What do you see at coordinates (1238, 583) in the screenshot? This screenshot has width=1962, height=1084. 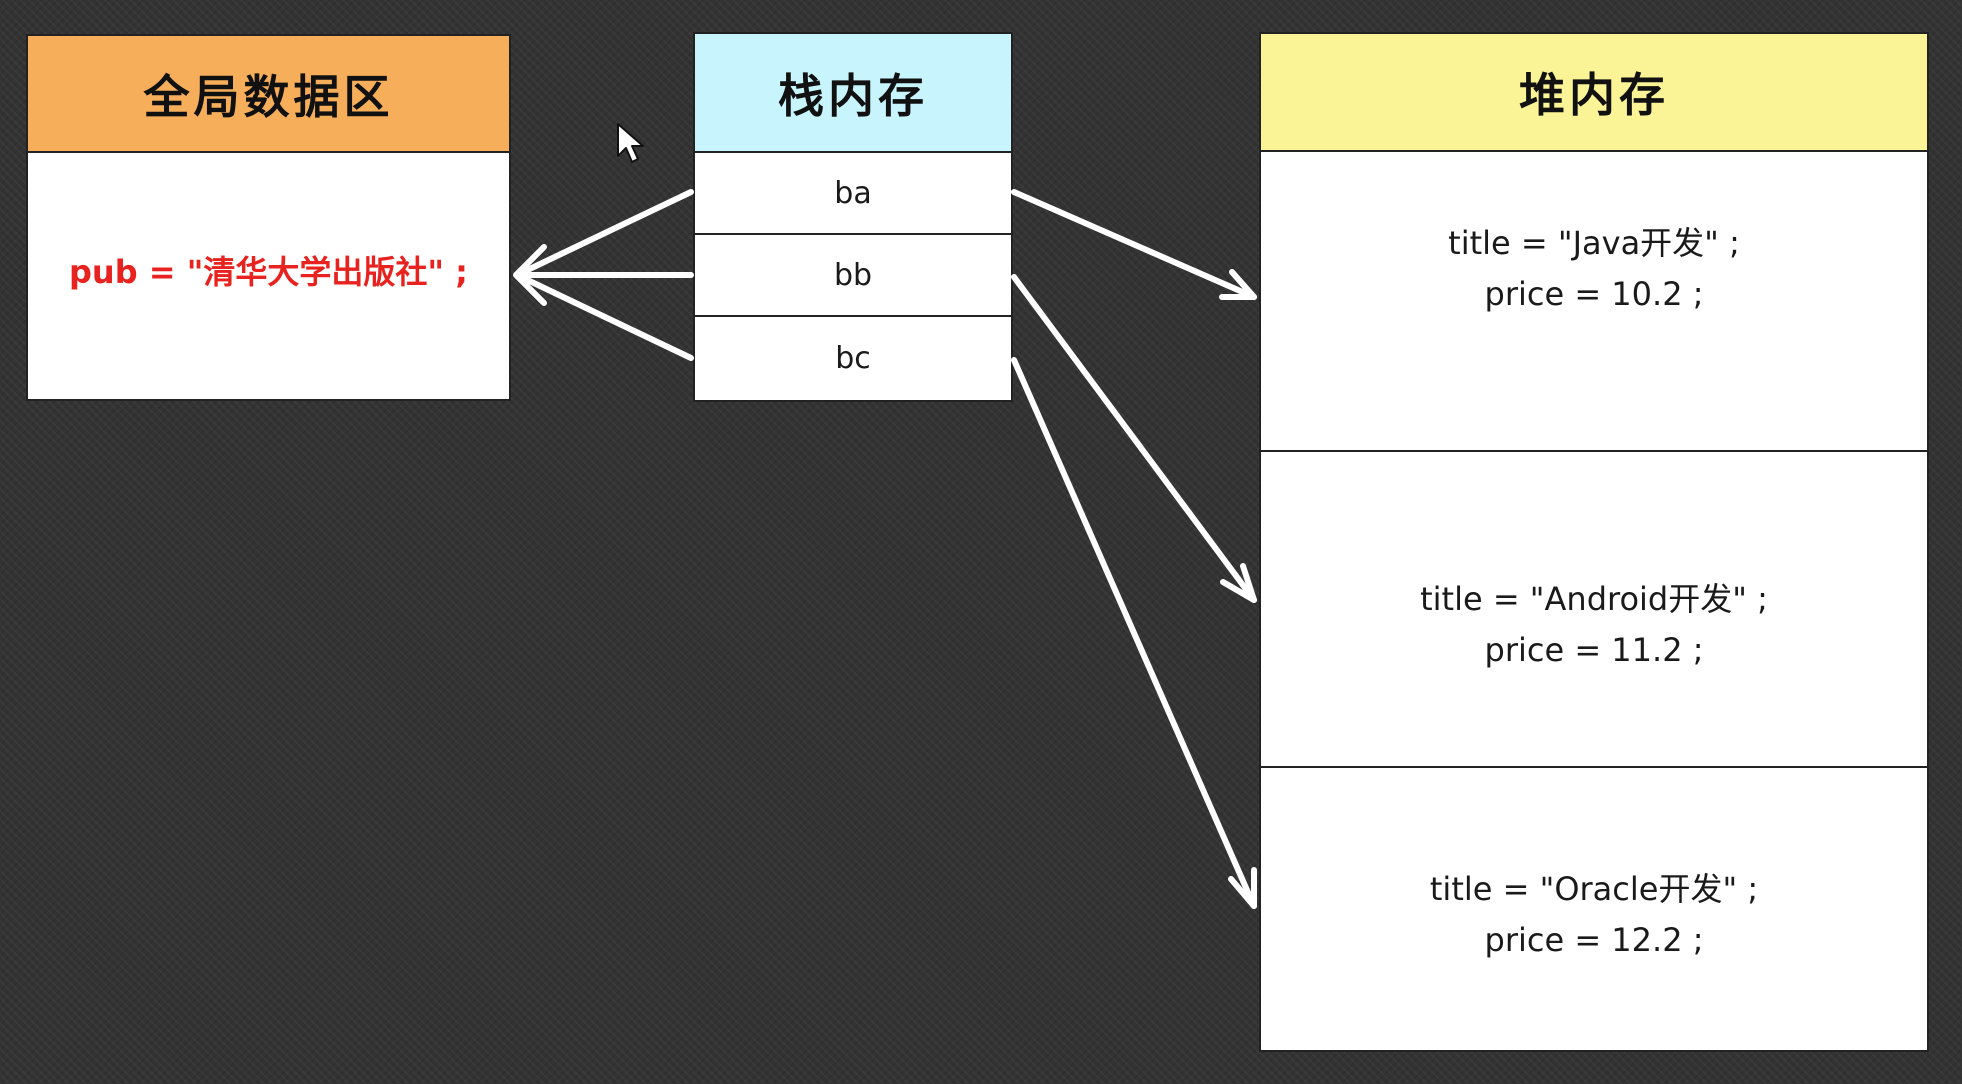 I see `arrowhead-heap-android` at bounding box center [1238, 583].